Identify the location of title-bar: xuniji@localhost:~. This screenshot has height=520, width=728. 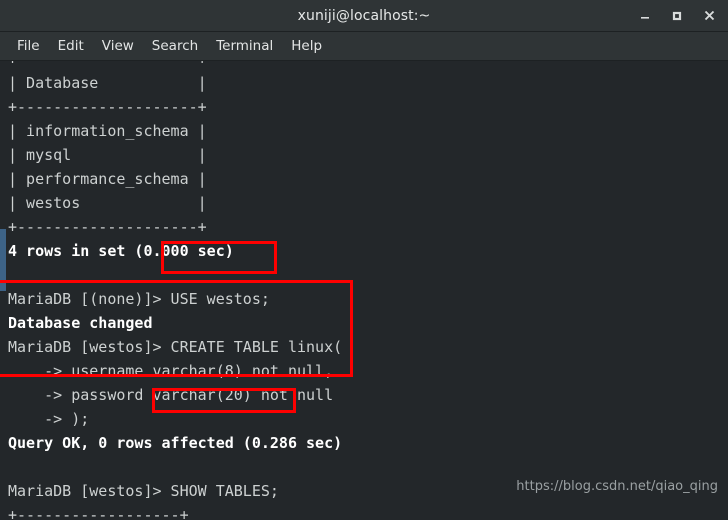
(364, 16).